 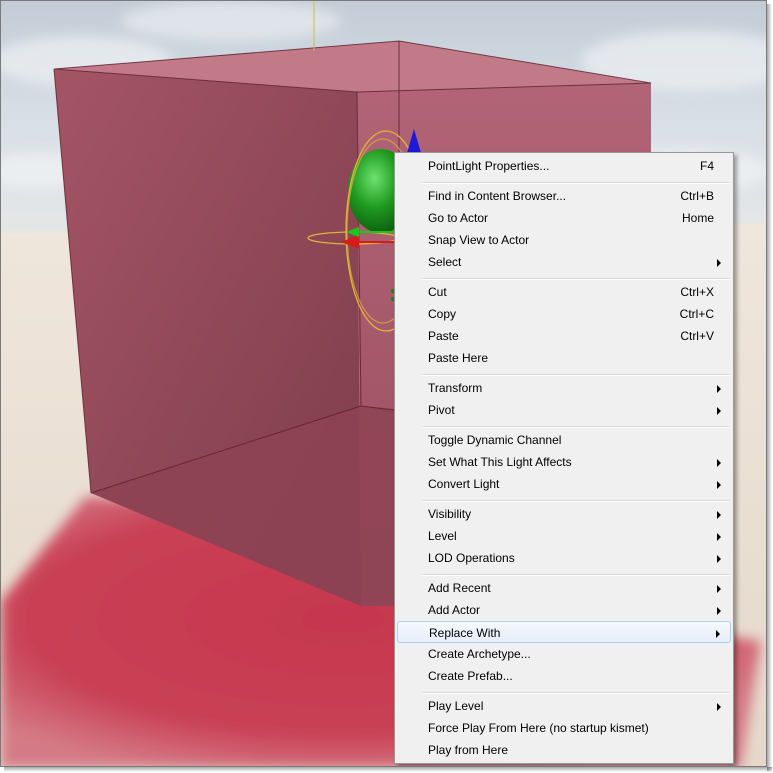 What do you see at coordinates (697, 292) in the screenshot?
I see `menu-item-shortcut: Ctrl+X` at bounding box center [697, 292].